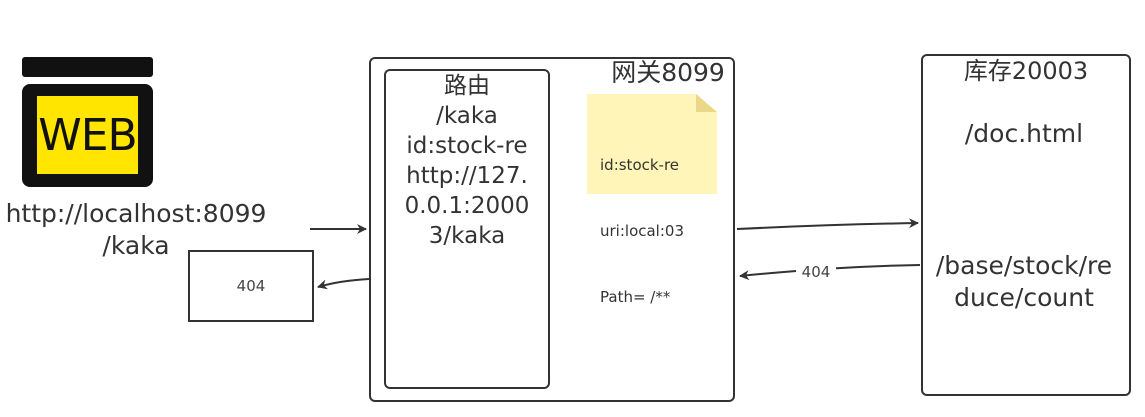  Describe the element at coordinates (827, 224) in the screenshot. I see `arrow-gateway-to-stock` at that location.